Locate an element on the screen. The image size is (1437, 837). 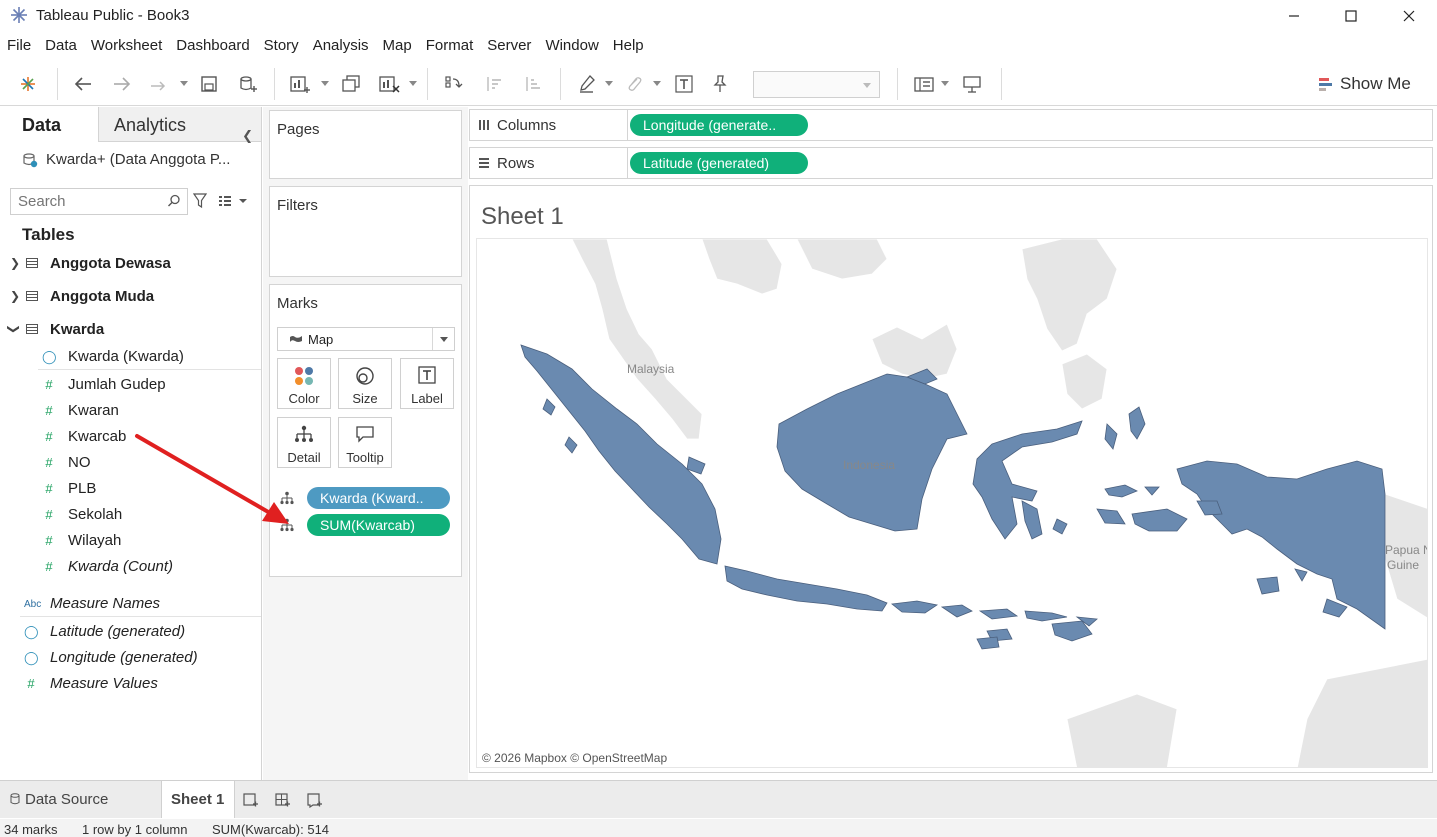
rows-shelf: Rows Latitude (generated) is located at coordinates (951, 163).